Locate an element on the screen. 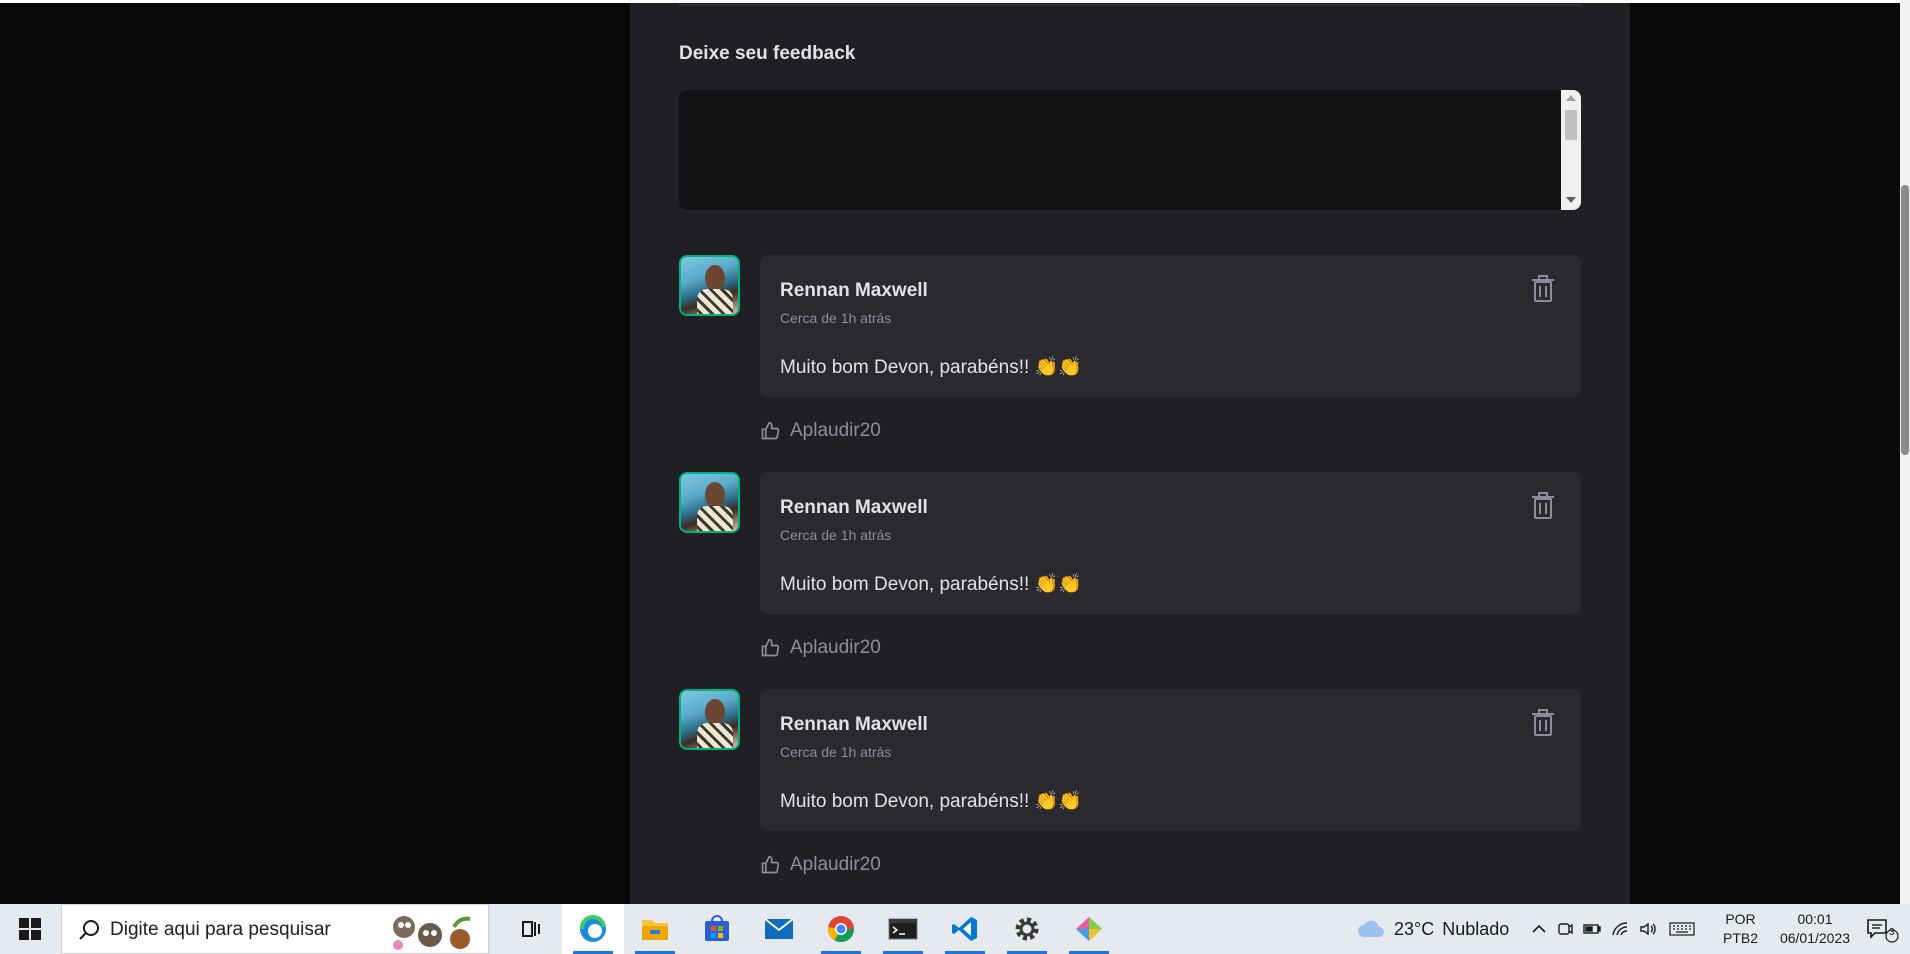 The height and width of the screenshot is (954, 1910). task-view-icon is located at coordinates (531, 929).